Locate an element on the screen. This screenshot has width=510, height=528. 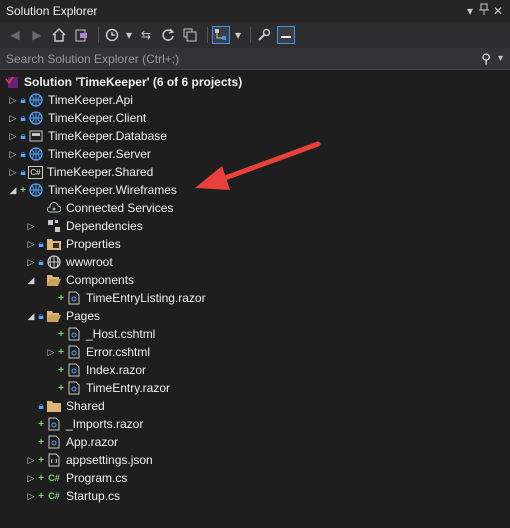
tree-node-file: + TimeEntry.razor is located at coordinates (113, 388).